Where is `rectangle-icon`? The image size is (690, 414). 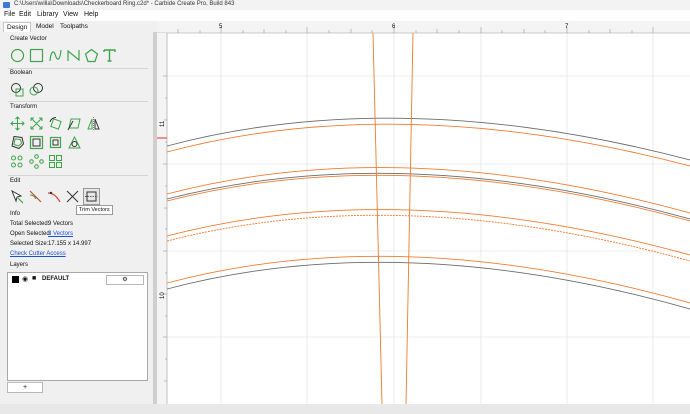
rectangle-icon is located at coordinates (36, 55).